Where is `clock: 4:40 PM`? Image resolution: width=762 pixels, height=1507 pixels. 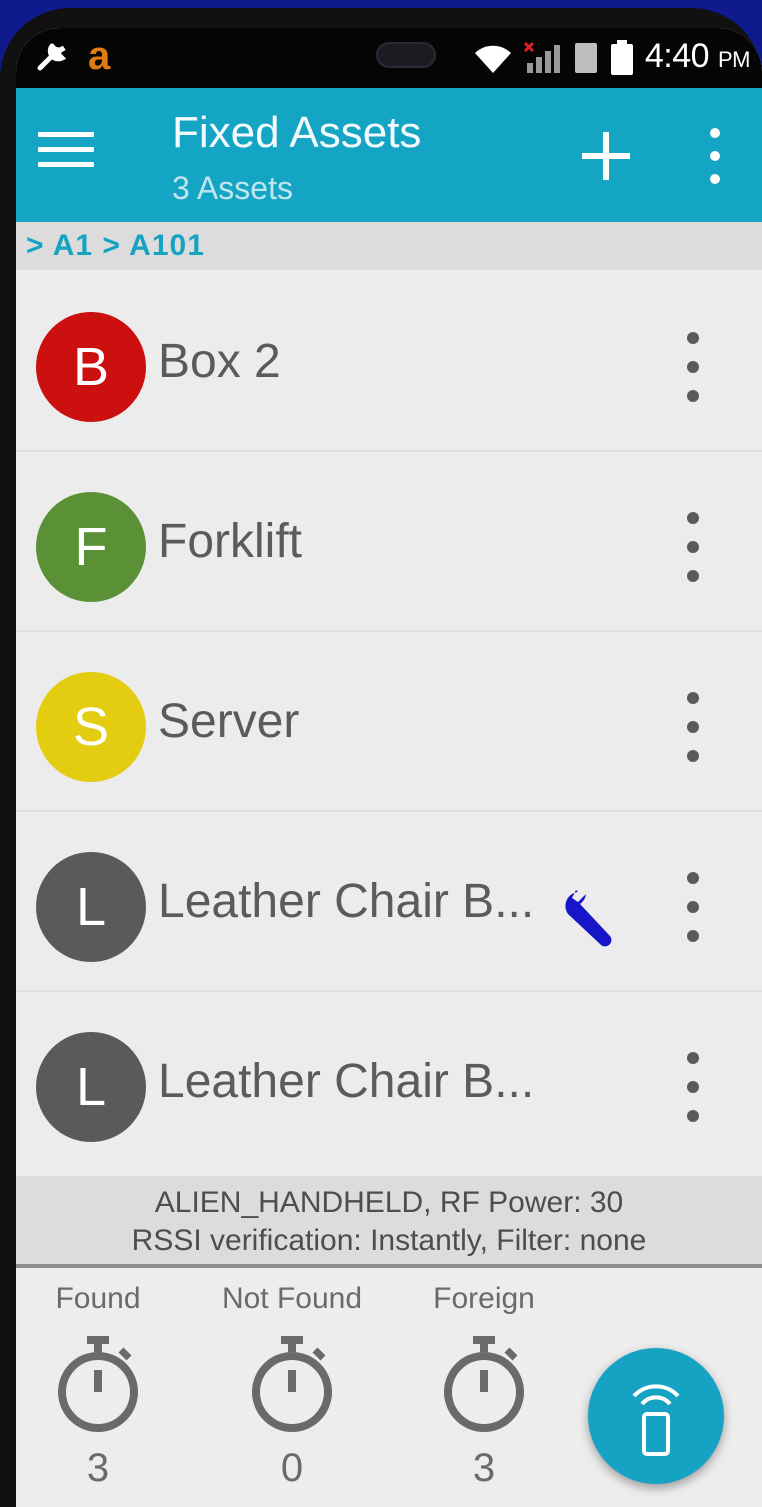 clock: 4:40 PM is located at coordinates (697, 56).